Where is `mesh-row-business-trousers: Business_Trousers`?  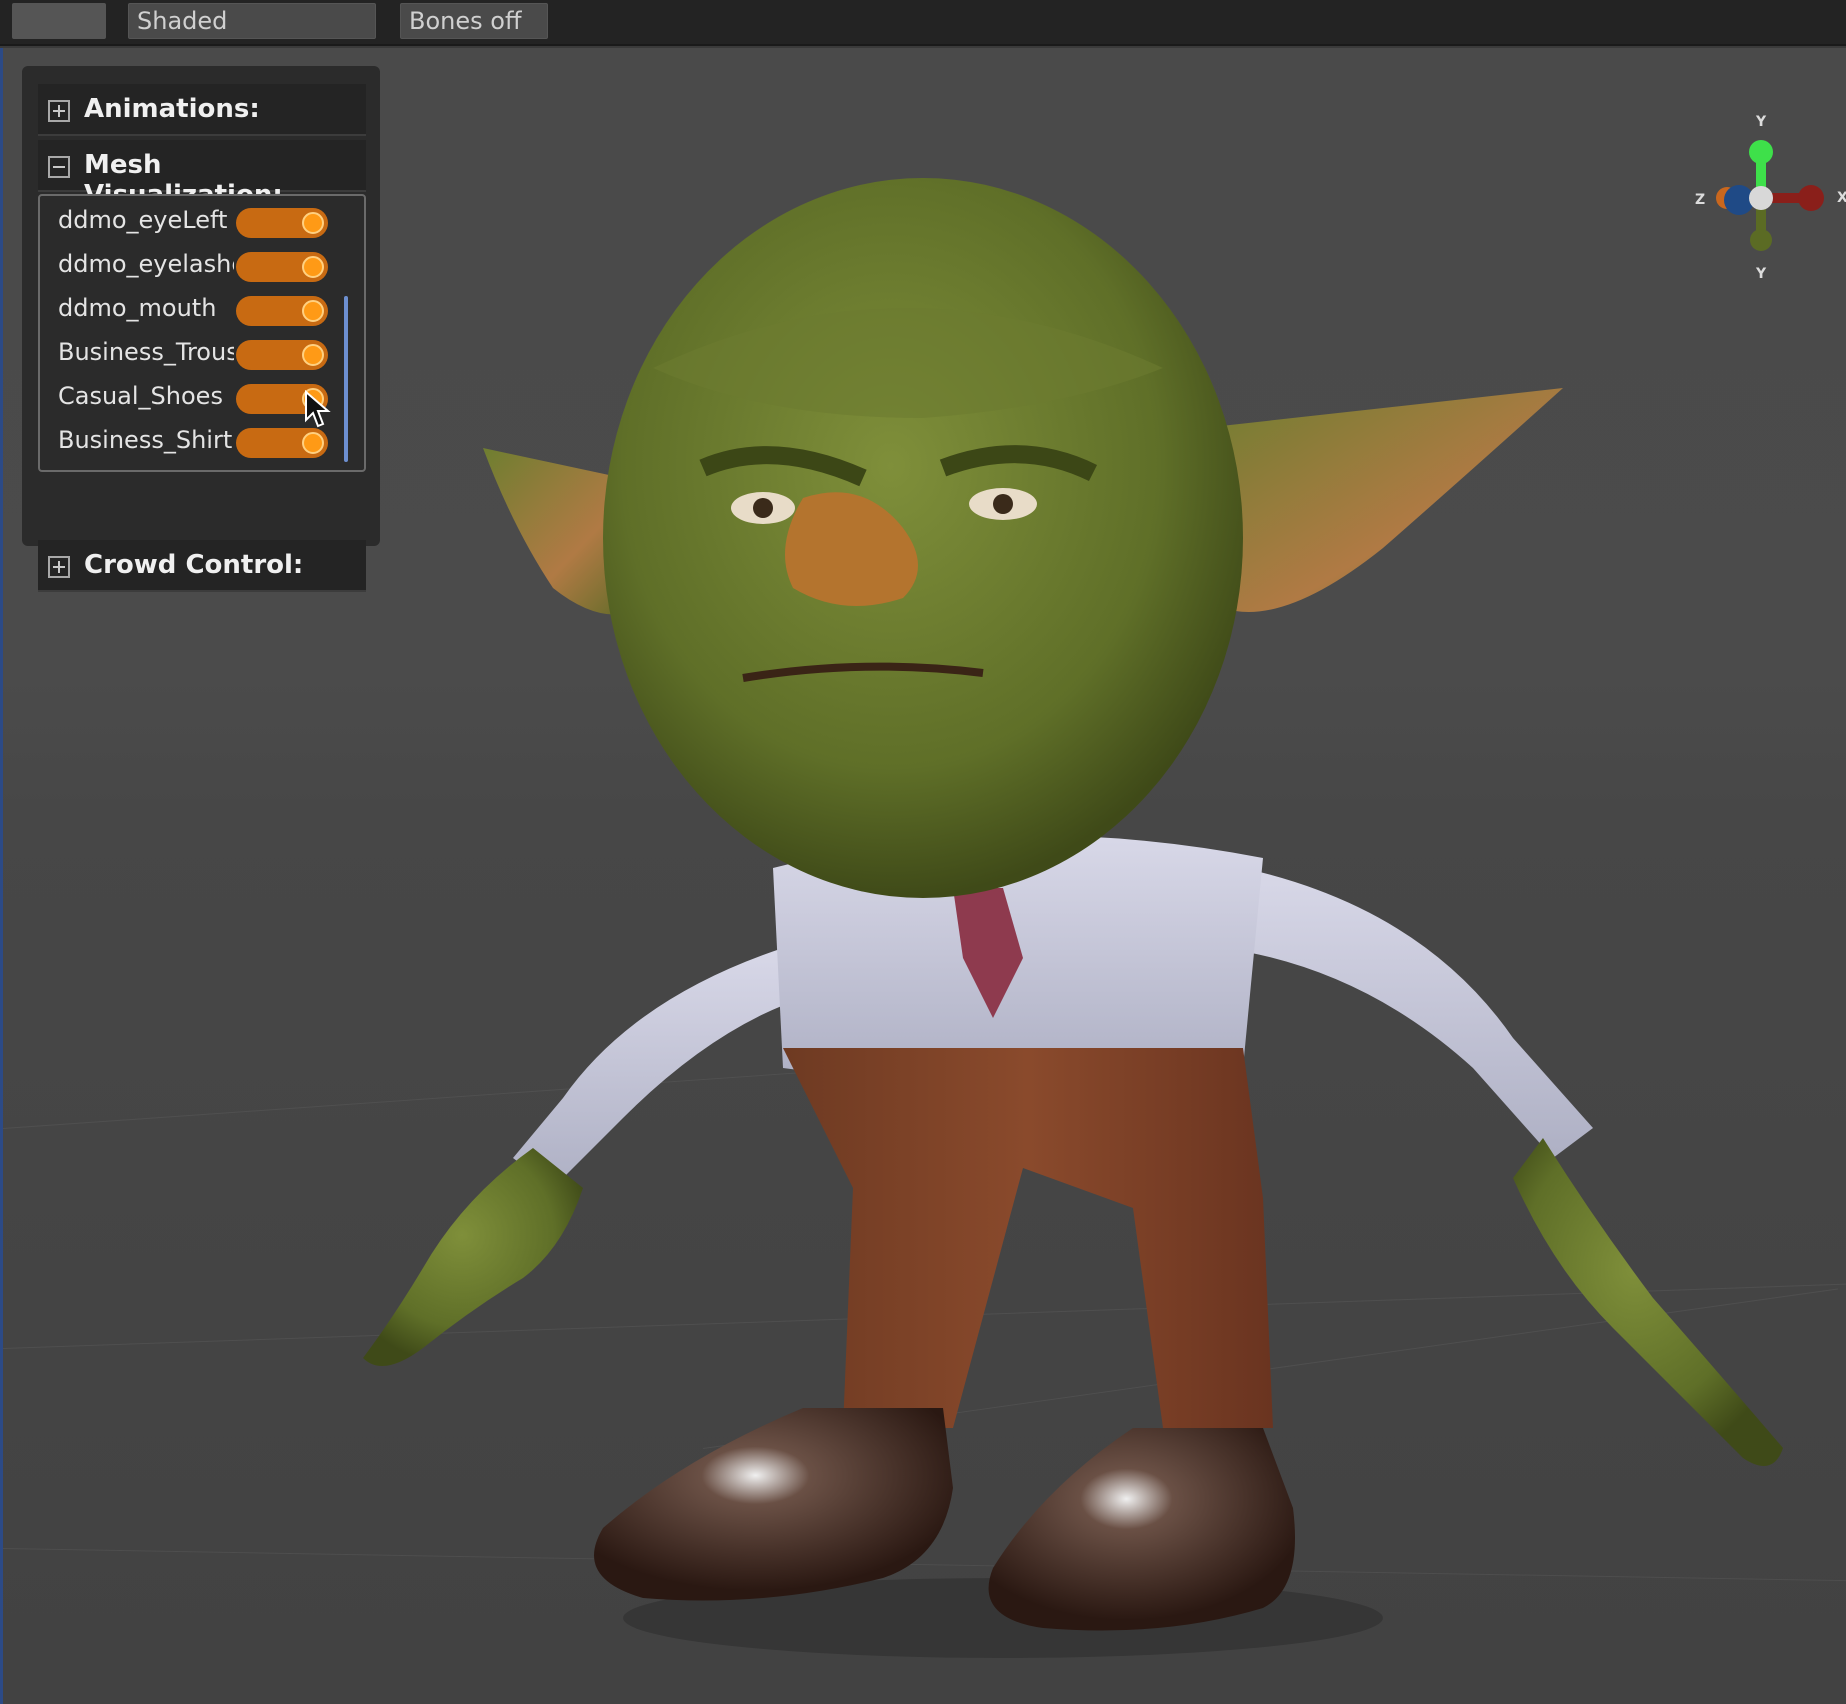 mesh-row-business-trousers: Business_Trousers is located at coordinates (195, 354).